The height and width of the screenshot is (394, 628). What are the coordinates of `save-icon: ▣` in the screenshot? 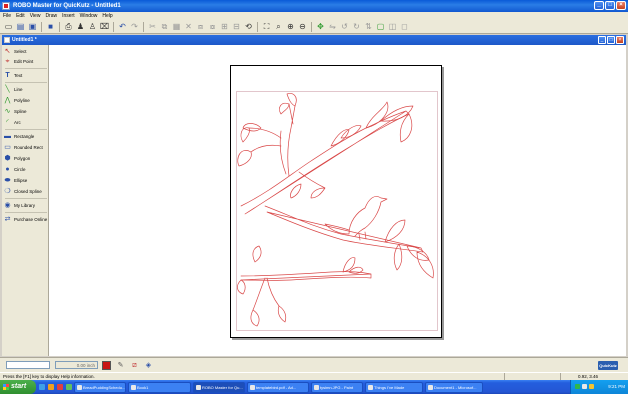 It's located at (32, 26).